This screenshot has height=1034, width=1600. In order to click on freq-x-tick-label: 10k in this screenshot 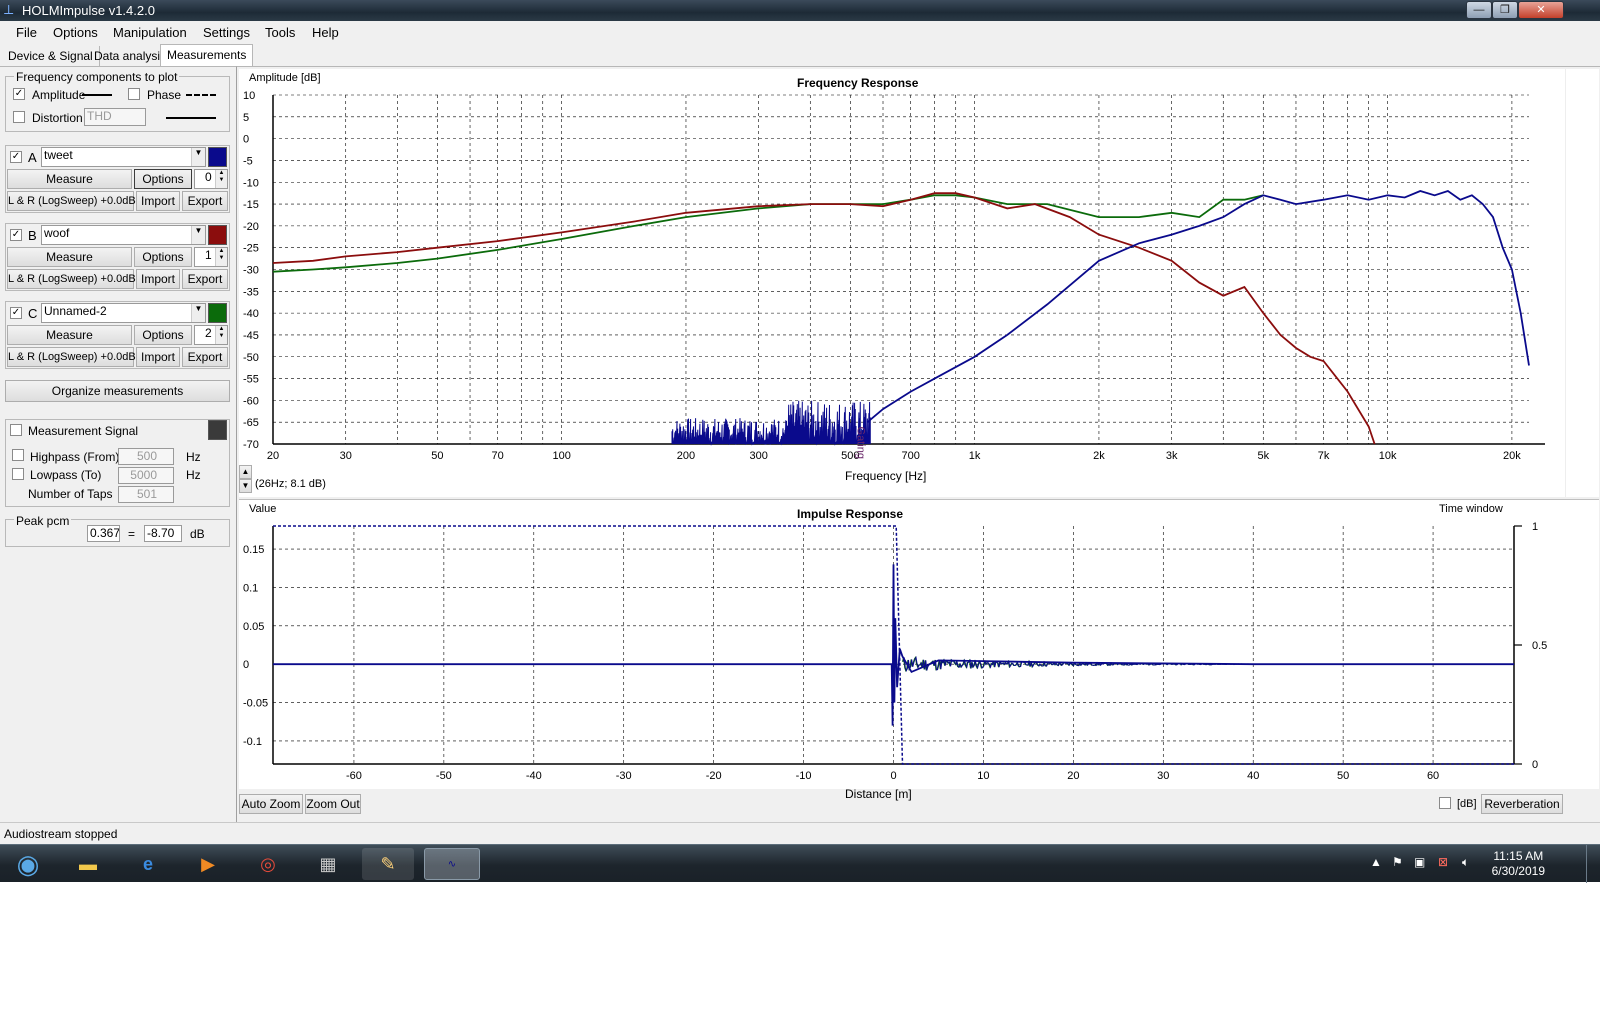, I will do `click(1388, 456)`.